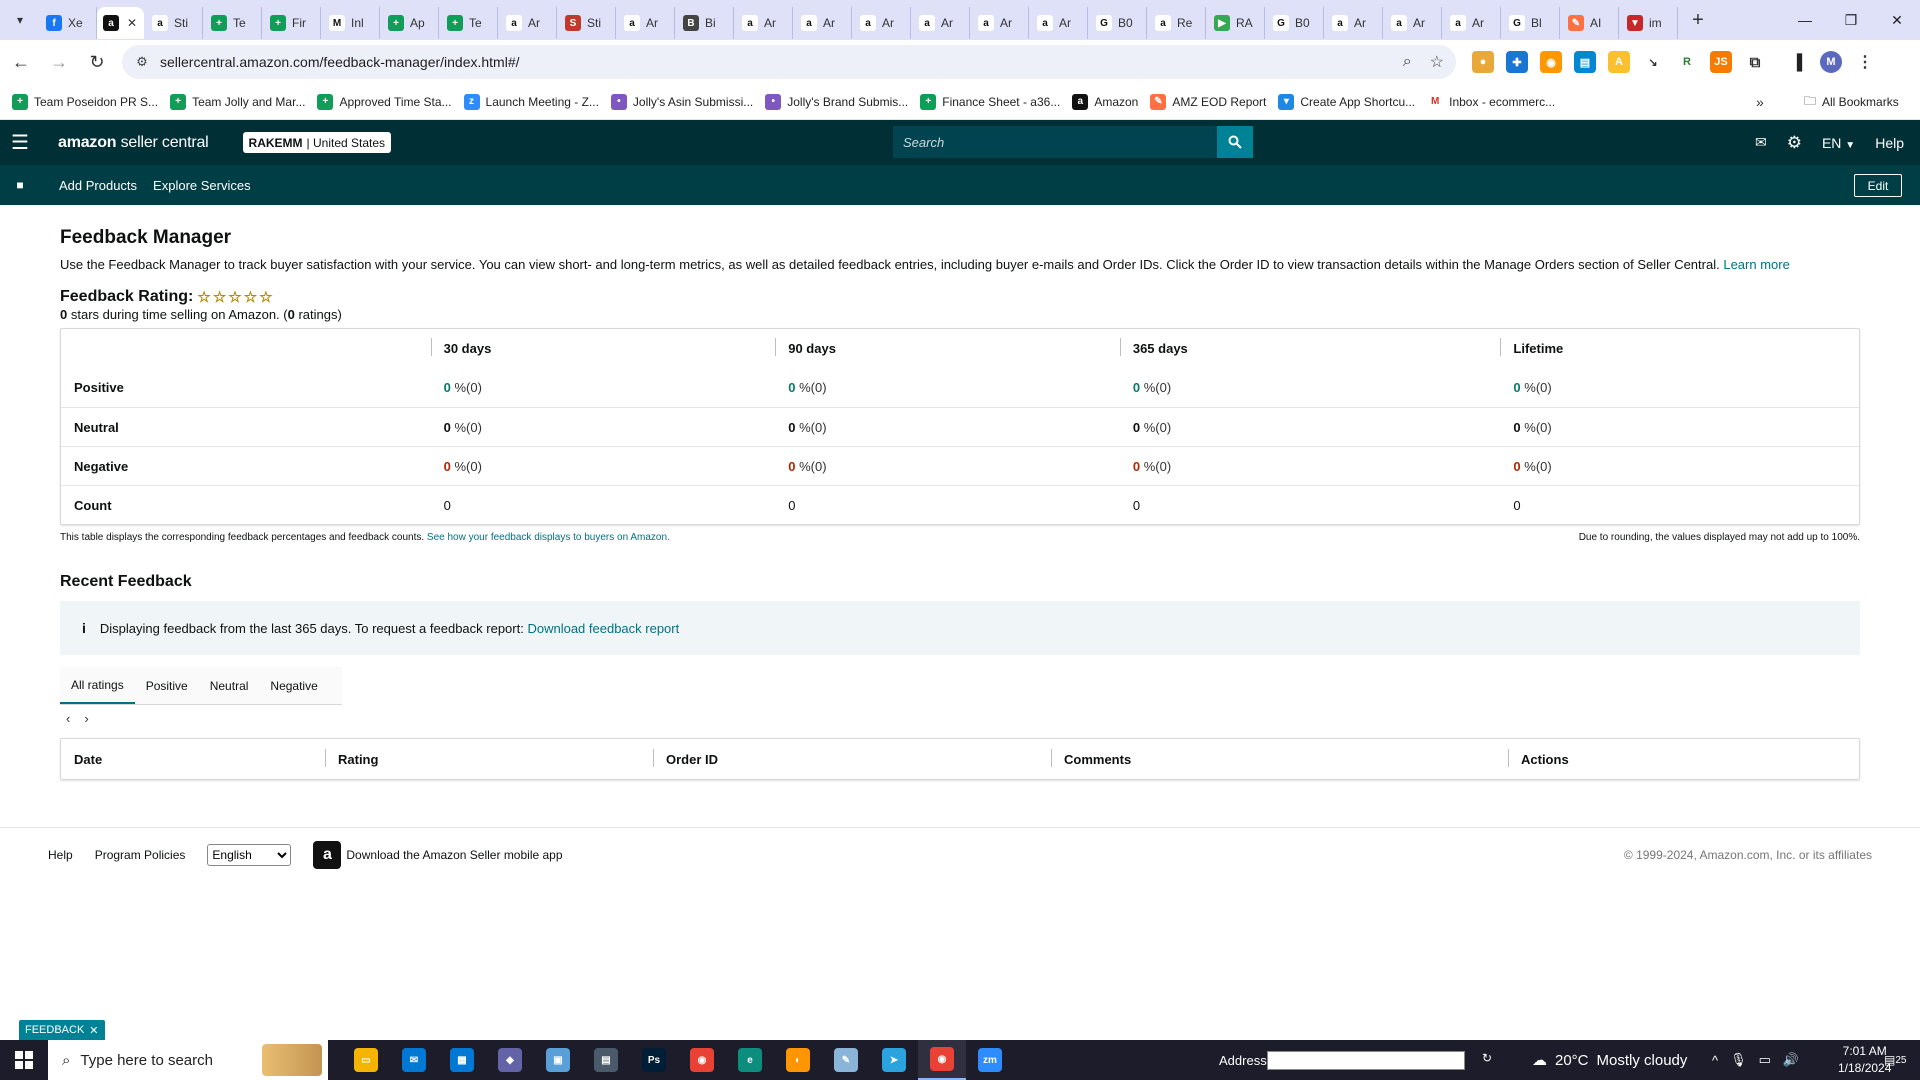  Describe the element at coordinates (249, 854) in the screenshot. I see `footer-language-select: English` at that location.